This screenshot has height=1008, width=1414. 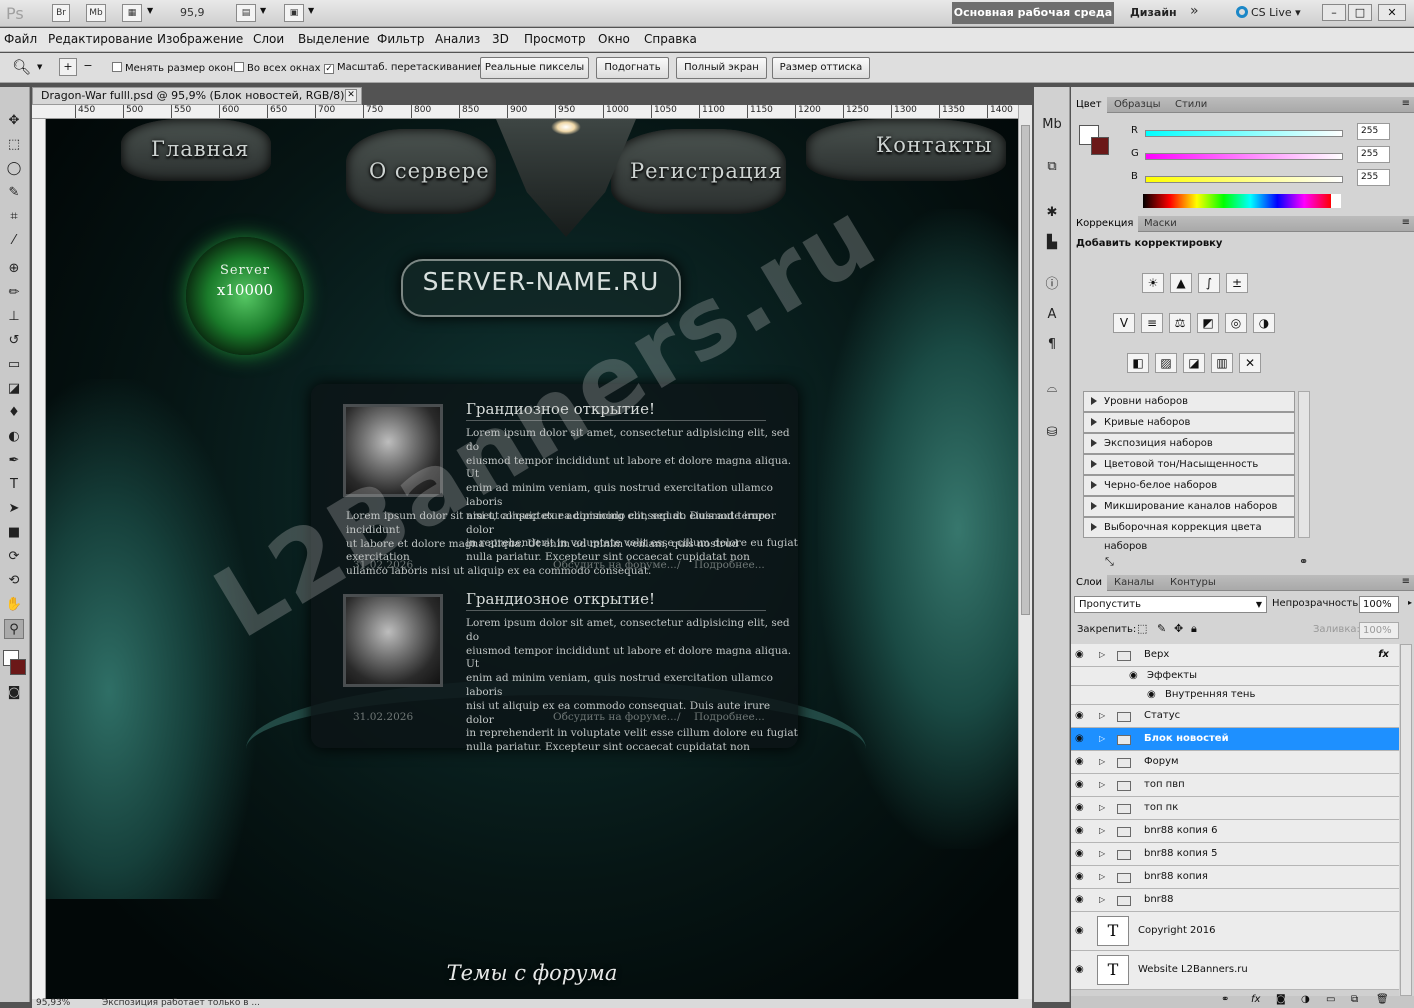 What do you see at coordinates (1160, 224) in the screenshot?
I see `tab-masks: Маски` at bounding box center [1160, 224].